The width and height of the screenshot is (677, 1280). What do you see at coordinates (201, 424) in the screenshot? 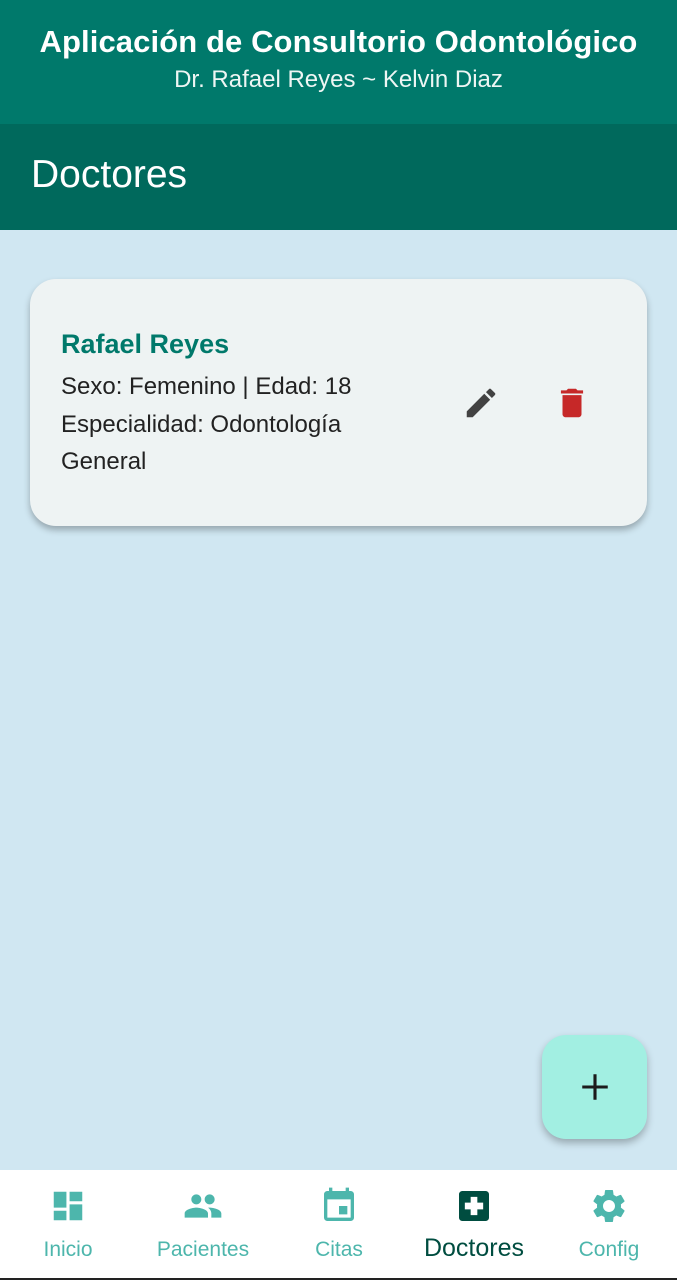
I see `doctor-specialty: Especialidad: Odontología` at bounding box center [201, 424].